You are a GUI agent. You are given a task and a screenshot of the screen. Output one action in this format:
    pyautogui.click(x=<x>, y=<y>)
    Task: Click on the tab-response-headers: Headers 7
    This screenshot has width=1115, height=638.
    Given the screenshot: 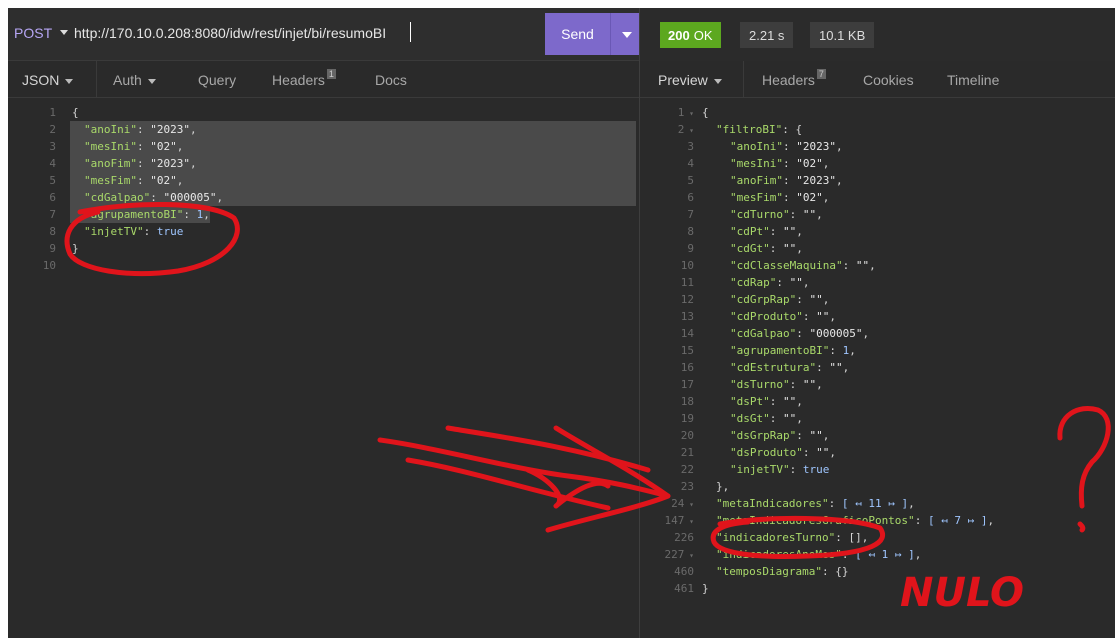 What is the action you would take?
    pyautogui.click(x=794, y=78)
    